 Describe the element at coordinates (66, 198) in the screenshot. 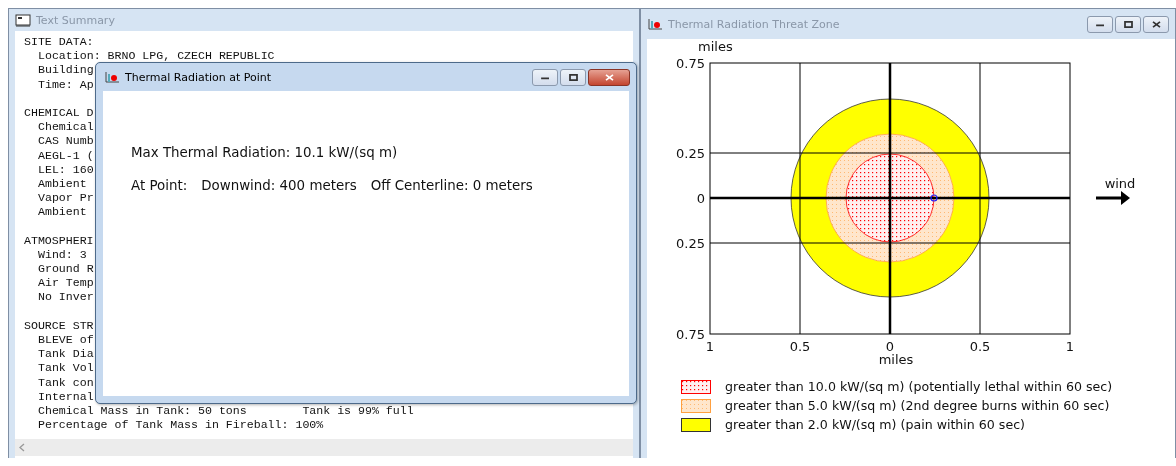

I see `summary-line: Vapor Pr` at that location.